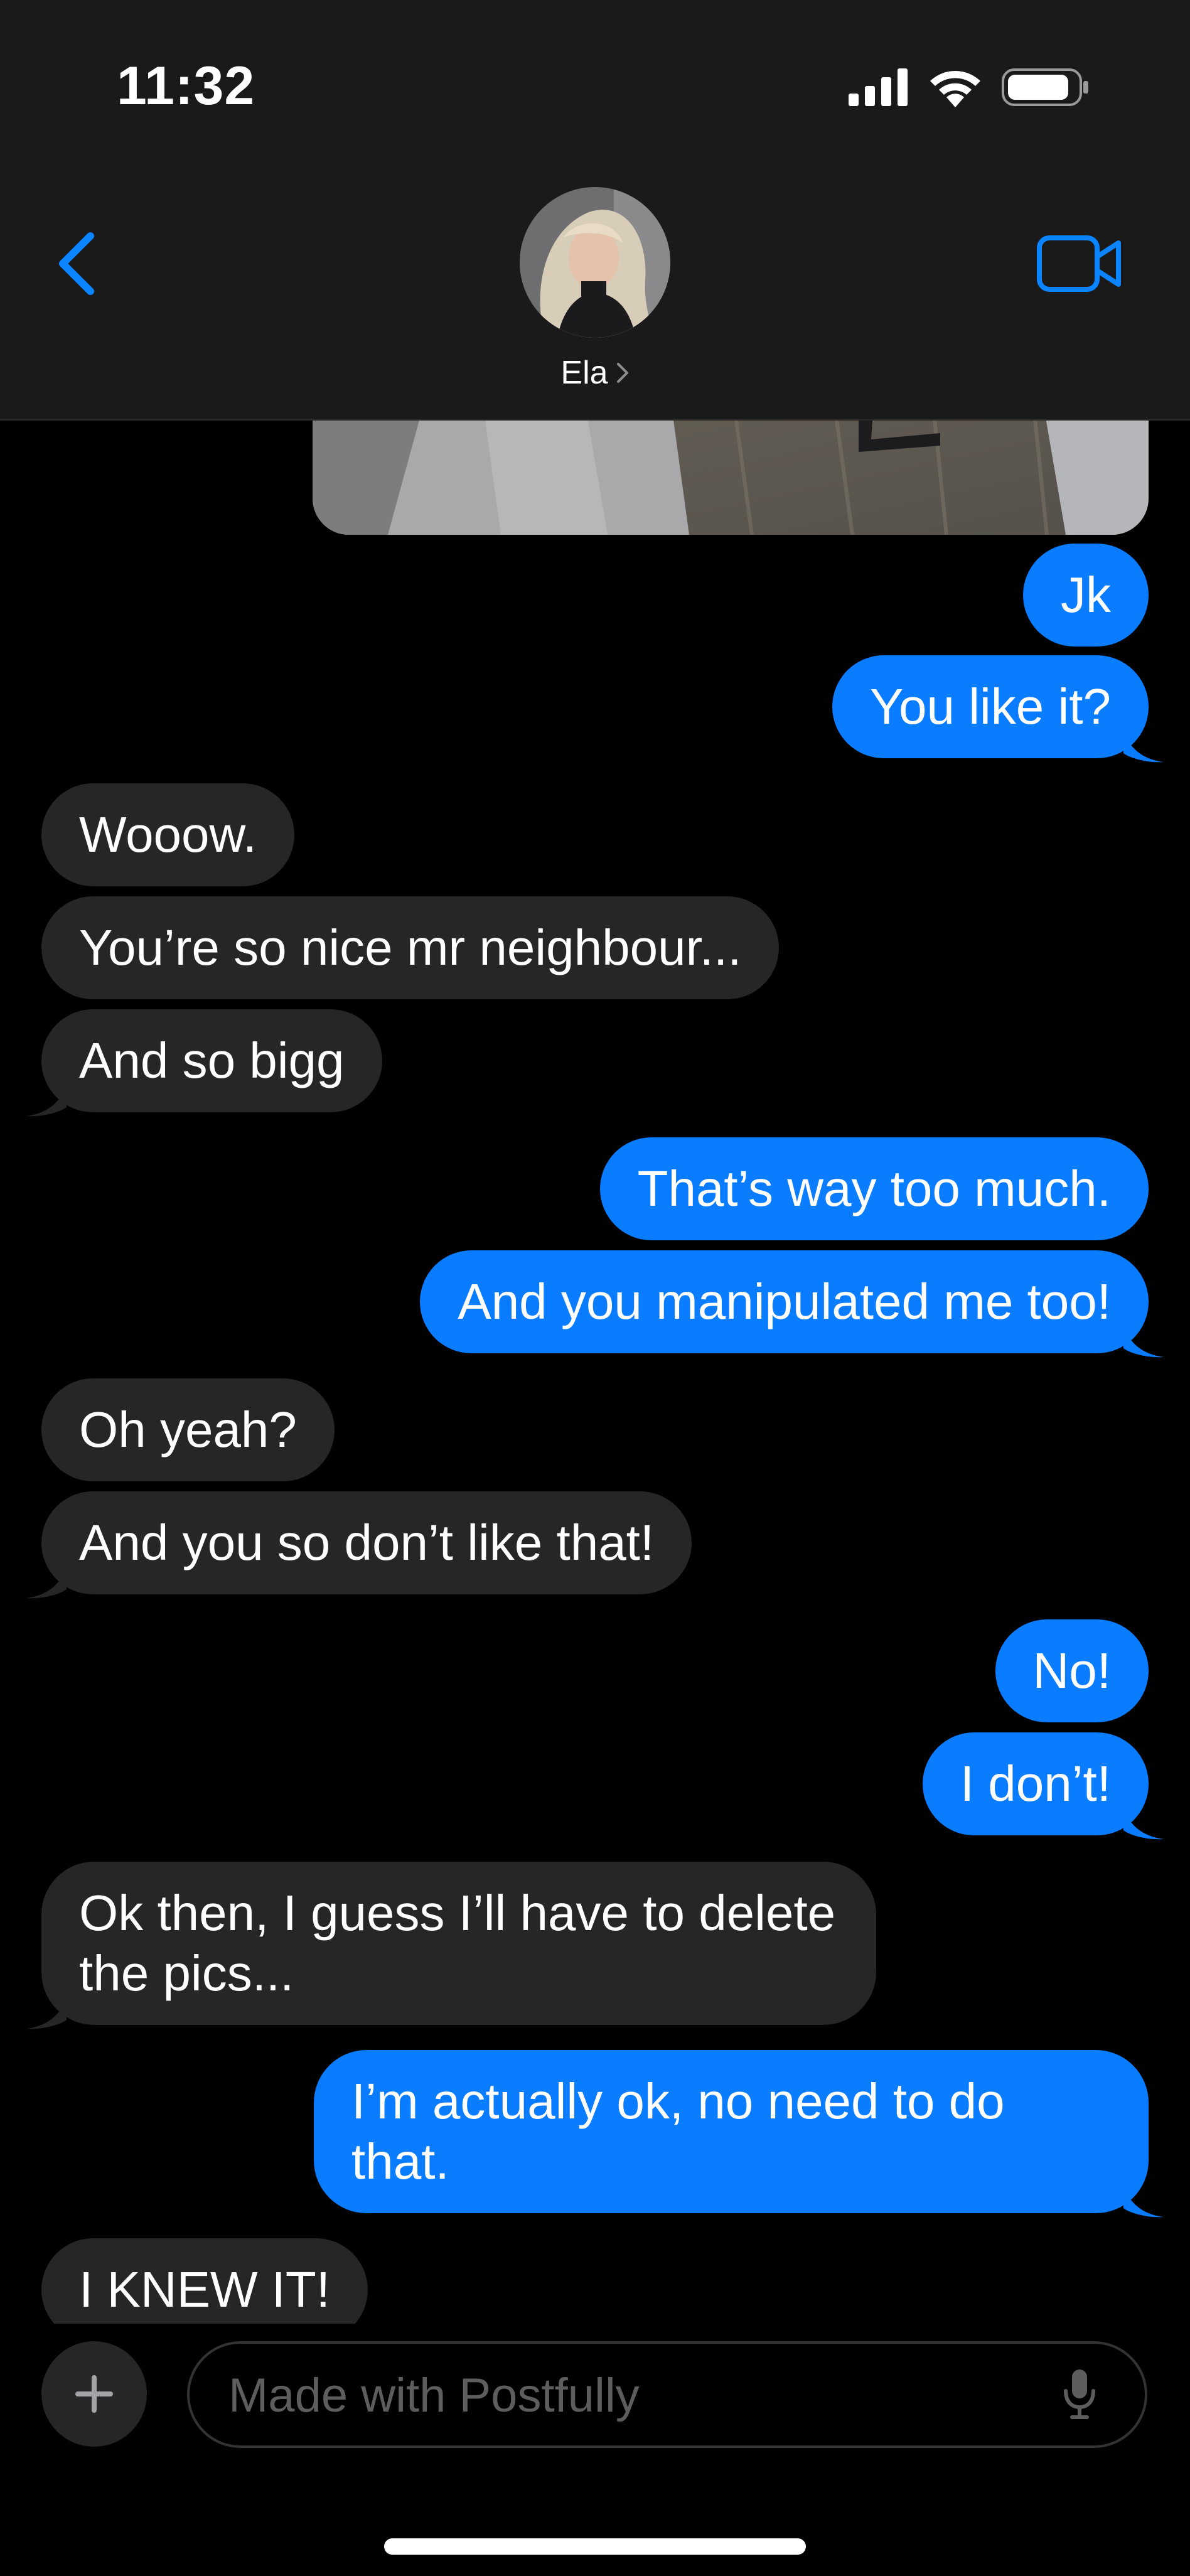 The height and width of the screenshot is (2576, 1190). I want to click on battery-icon, so click(1045, 87).